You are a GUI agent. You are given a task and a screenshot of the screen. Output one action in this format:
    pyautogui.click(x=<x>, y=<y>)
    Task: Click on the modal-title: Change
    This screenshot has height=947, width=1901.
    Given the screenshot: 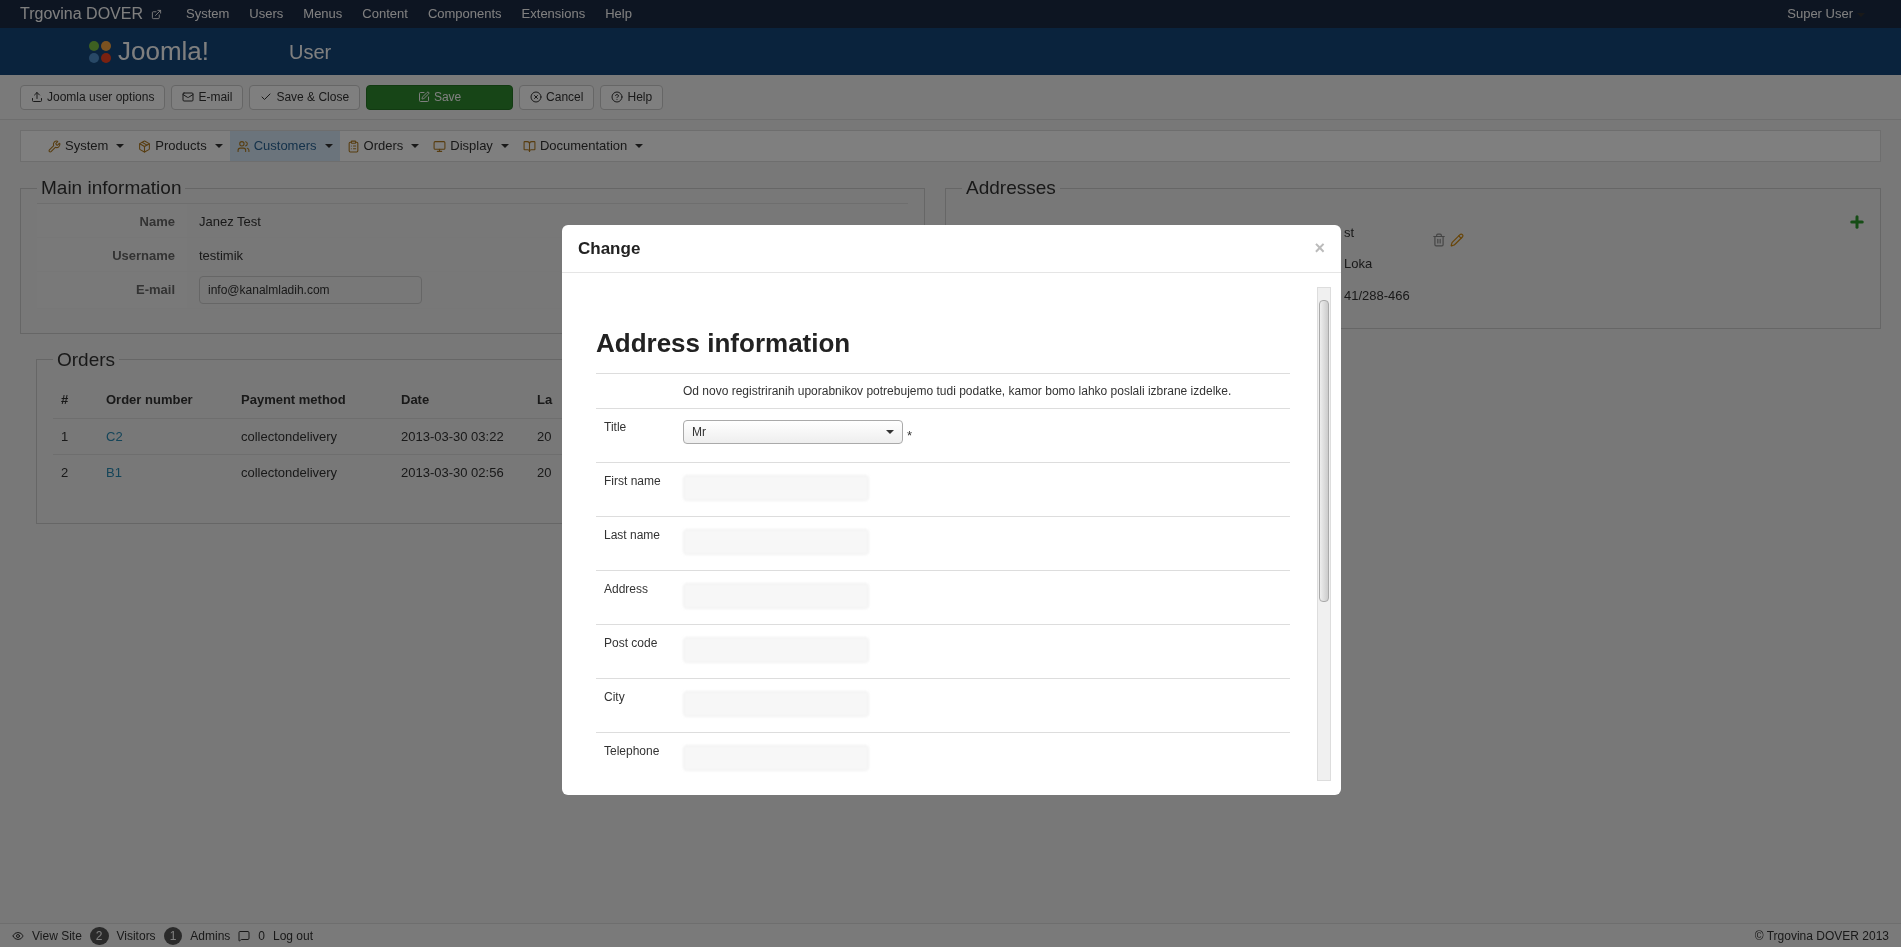 What is the action you would take?
    pyautogui.click(x=609, y=248)
    